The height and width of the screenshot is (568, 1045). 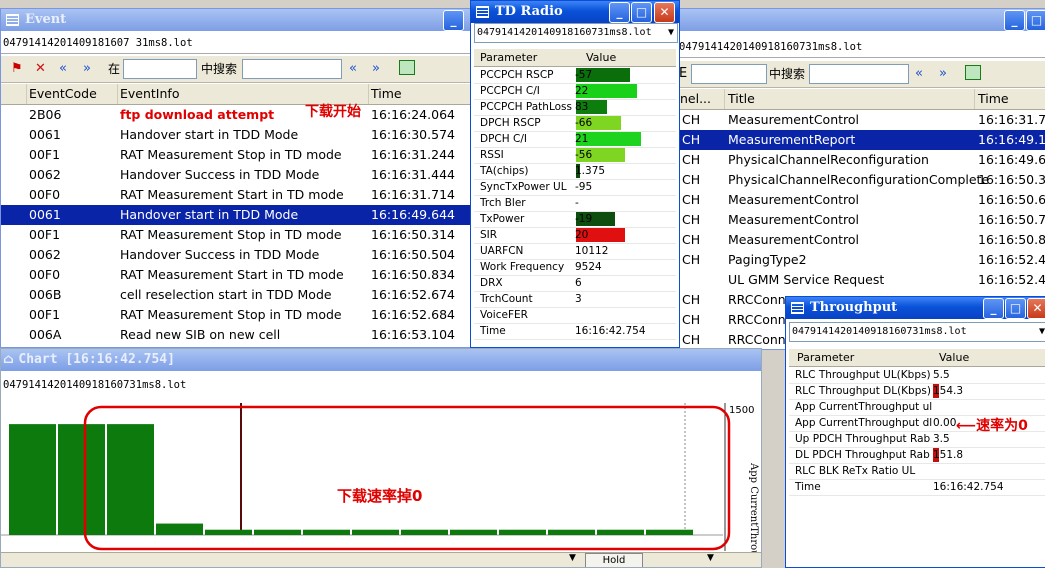 What do you see at coordinates (236, 115) in the screenshot?
I see `table-row: 2B06 ftp download attempt 16:16:24.064` at bounding box center [236, 115].